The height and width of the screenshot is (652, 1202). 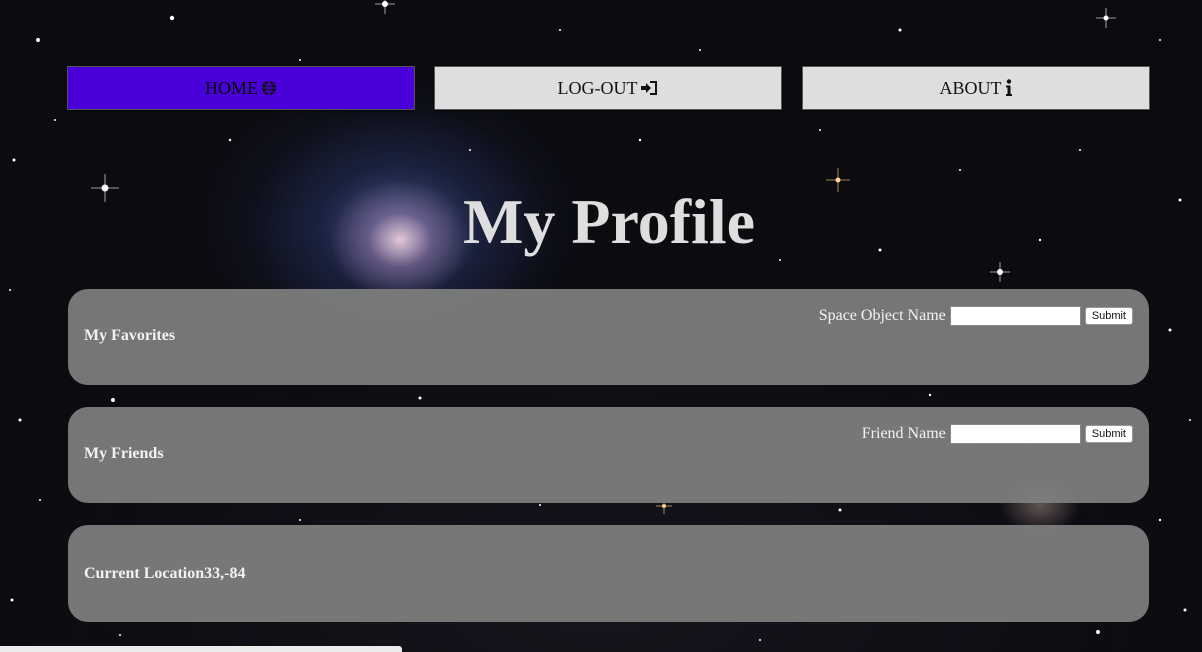 I want to click on about-nav-button: ABOUT, so click(x=976, y=88).